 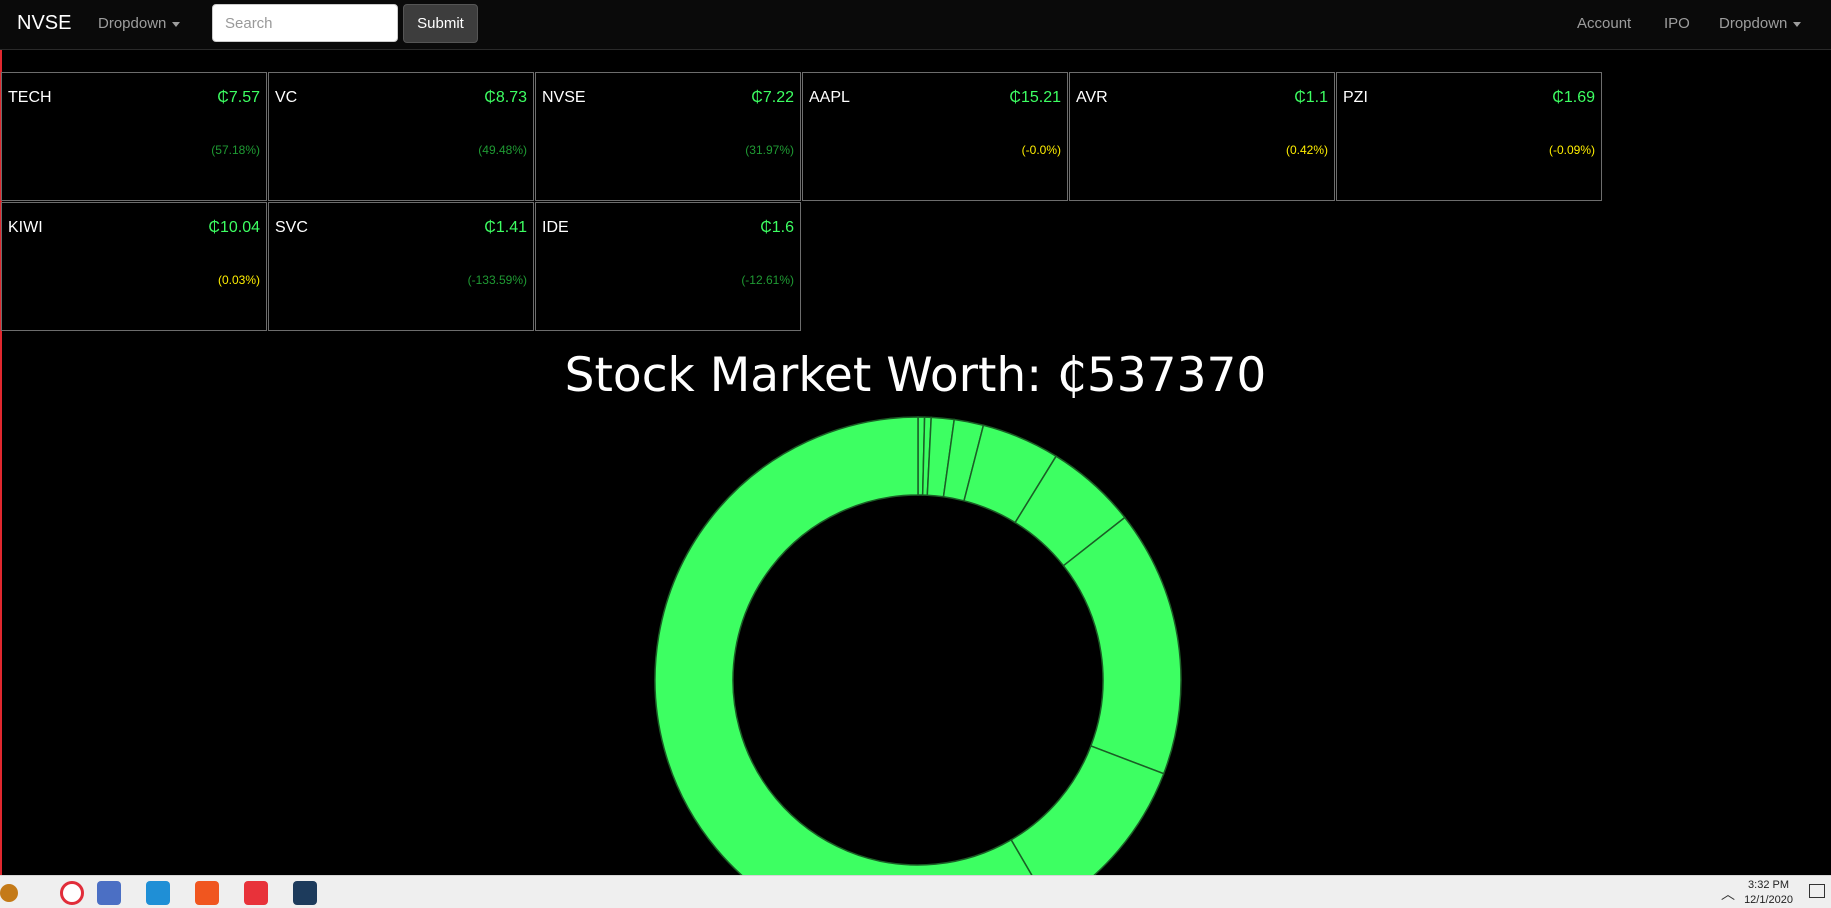 I want to click on games-icon, so click(x=109, y=893).